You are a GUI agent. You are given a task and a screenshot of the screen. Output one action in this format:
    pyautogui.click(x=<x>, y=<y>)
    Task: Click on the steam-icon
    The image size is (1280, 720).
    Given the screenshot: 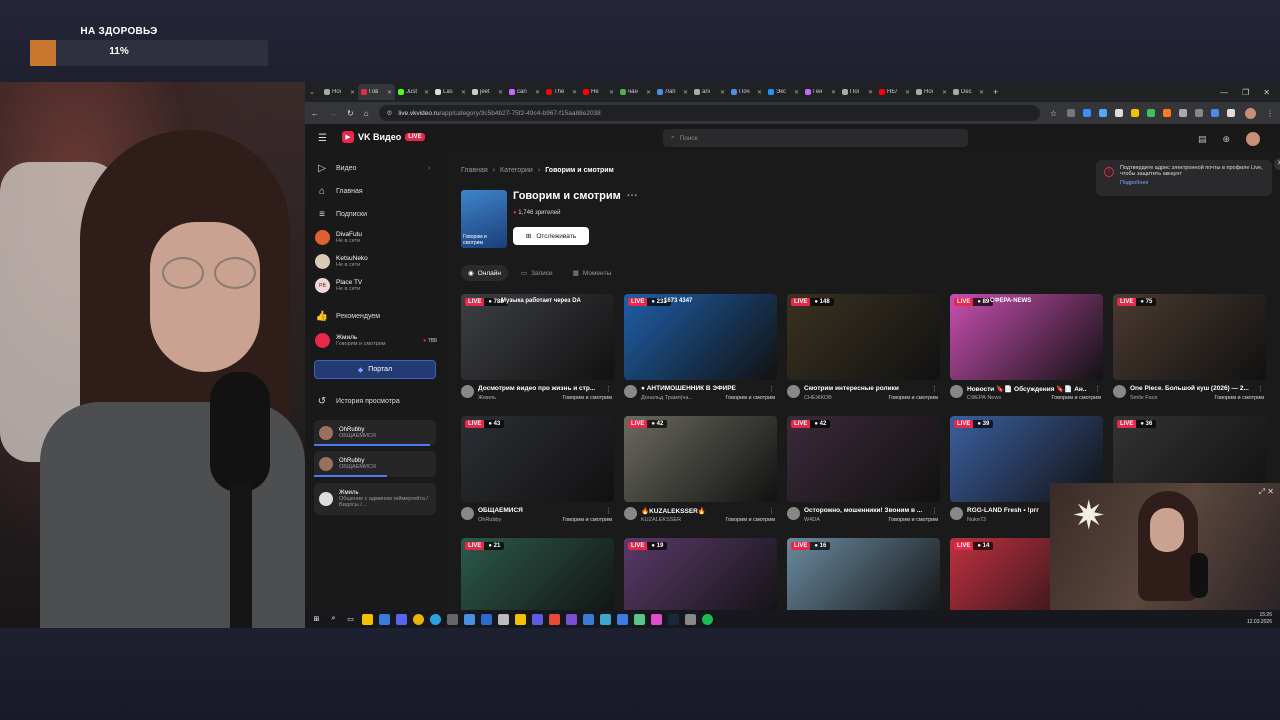 What is the action you would take?
    pyautogui.click(x=673, y=619)
    